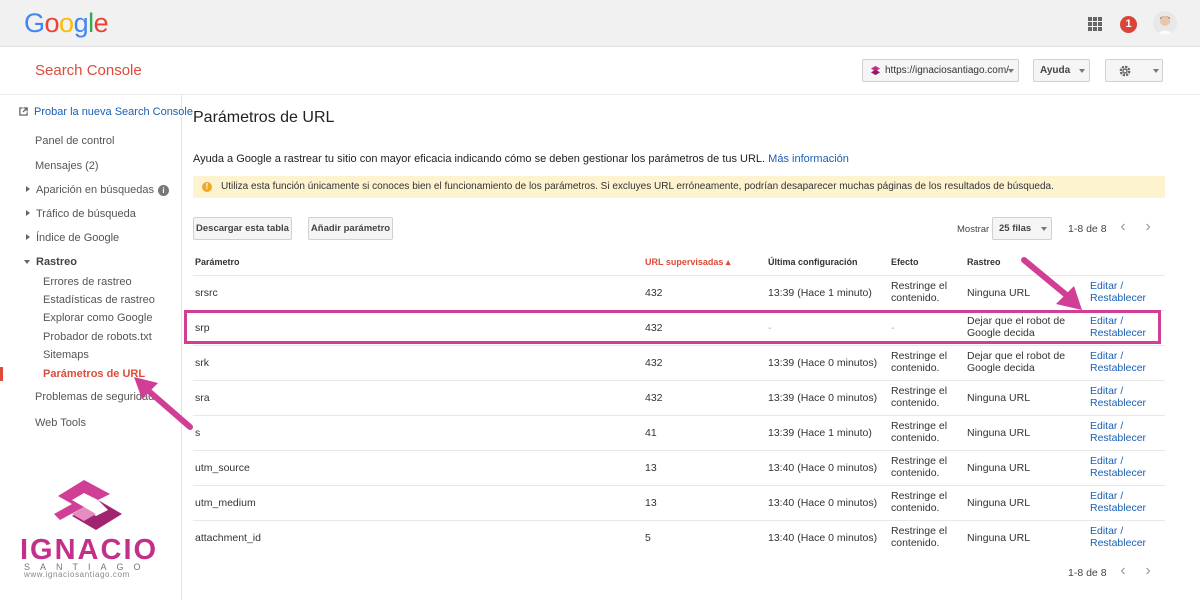  I want to click on cell-parameter: srk, so click(202, 363).